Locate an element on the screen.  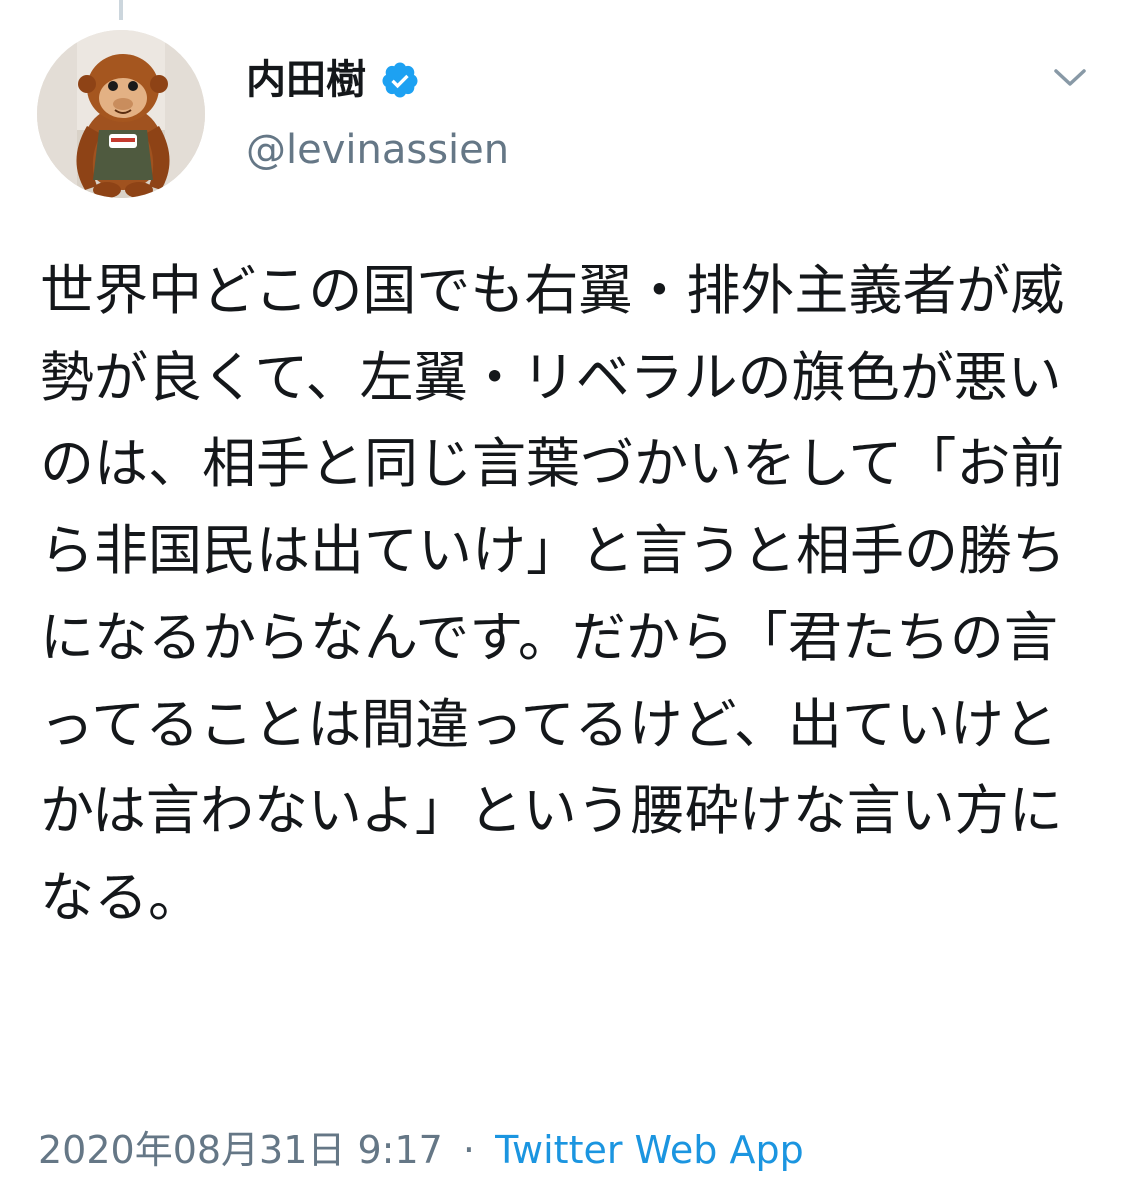
author-handle: @levinassien is located at coordinates (377, 150).